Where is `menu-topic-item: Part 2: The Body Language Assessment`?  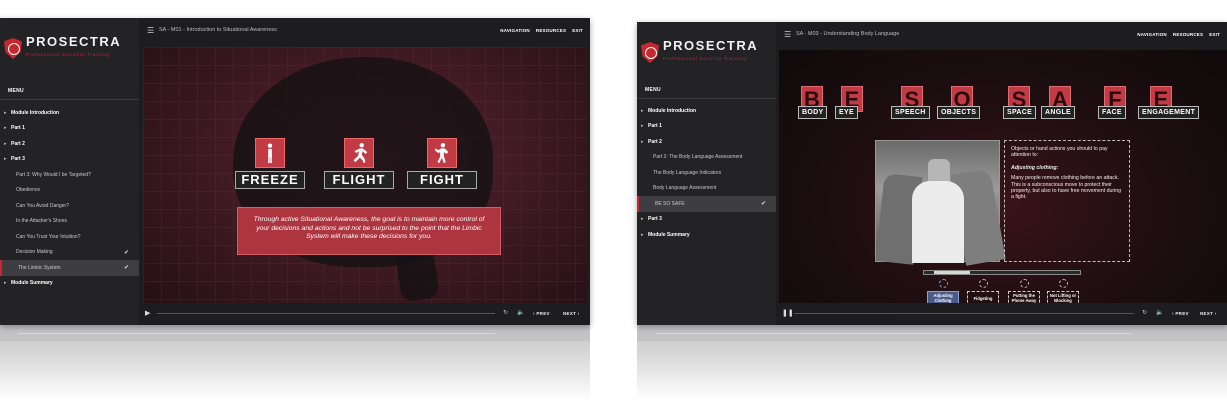
menu-topic-item: Part 2: The Body Language Assessment is located at coordinates (706, 158).